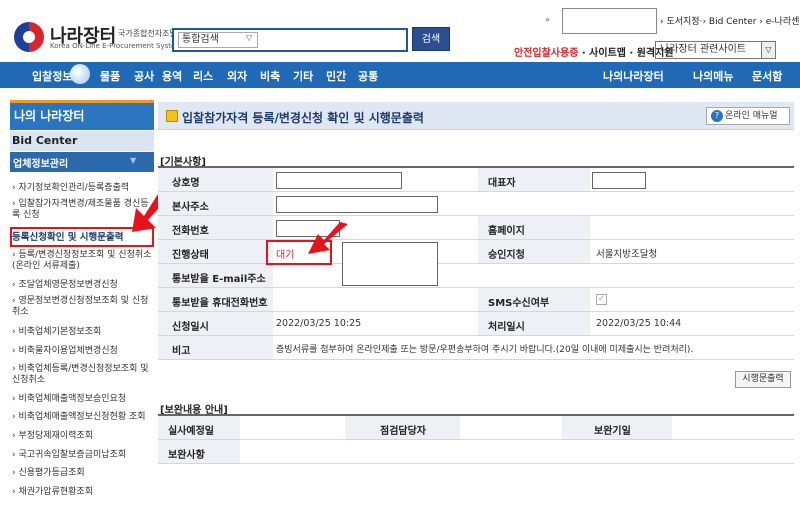 This screenshot has width=800, height=518. What do you see at coordinates (639, 323) in the screenshot?
I see `process-date-value: 2022/03/25 10:44` at bounding box center [639, 323].